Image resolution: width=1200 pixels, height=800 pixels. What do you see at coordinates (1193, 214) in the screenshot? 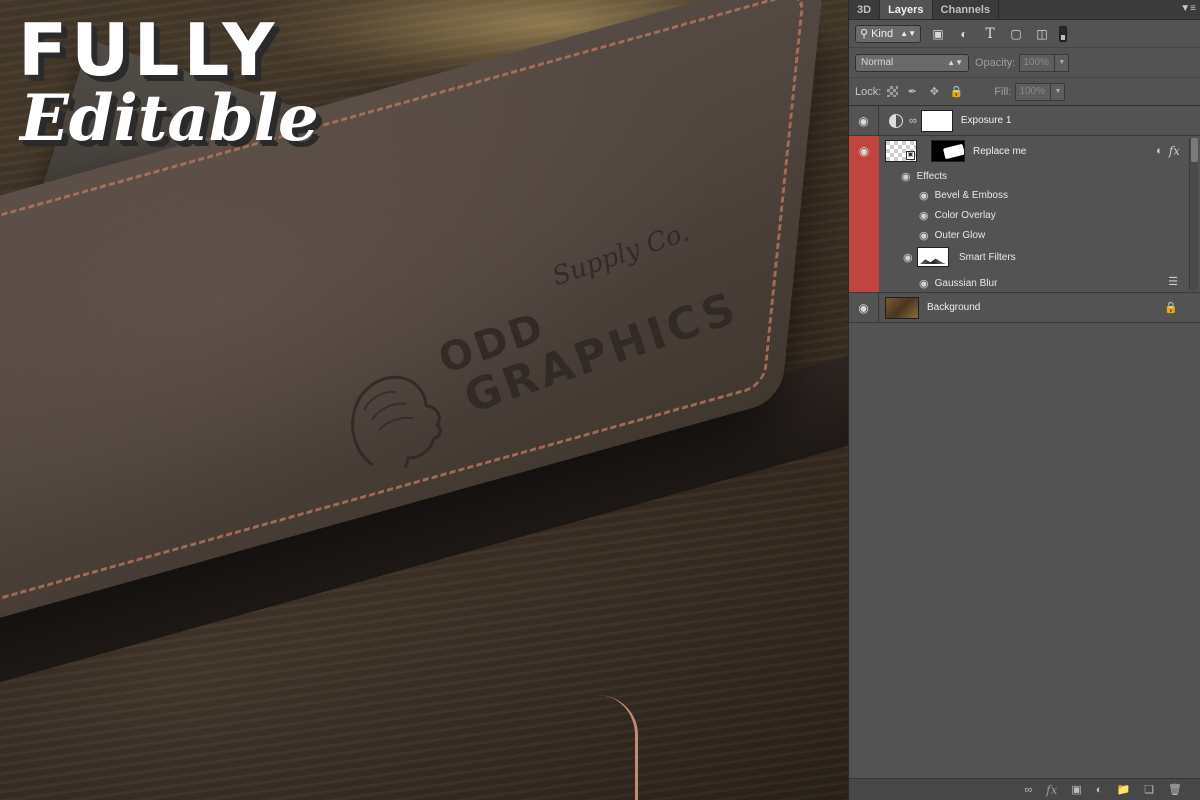
I see `layer-scrollbar` at bounding box center [1193, 214].